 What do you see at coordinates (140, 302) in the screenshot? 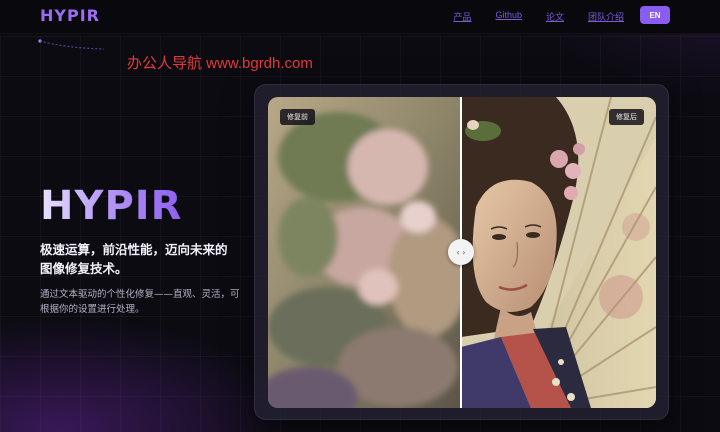
I see `hero-description: 通过文本驱动的个性化修复——直观、灵活，可根据你的设置进行处理。` at bounding box center [140, 302].